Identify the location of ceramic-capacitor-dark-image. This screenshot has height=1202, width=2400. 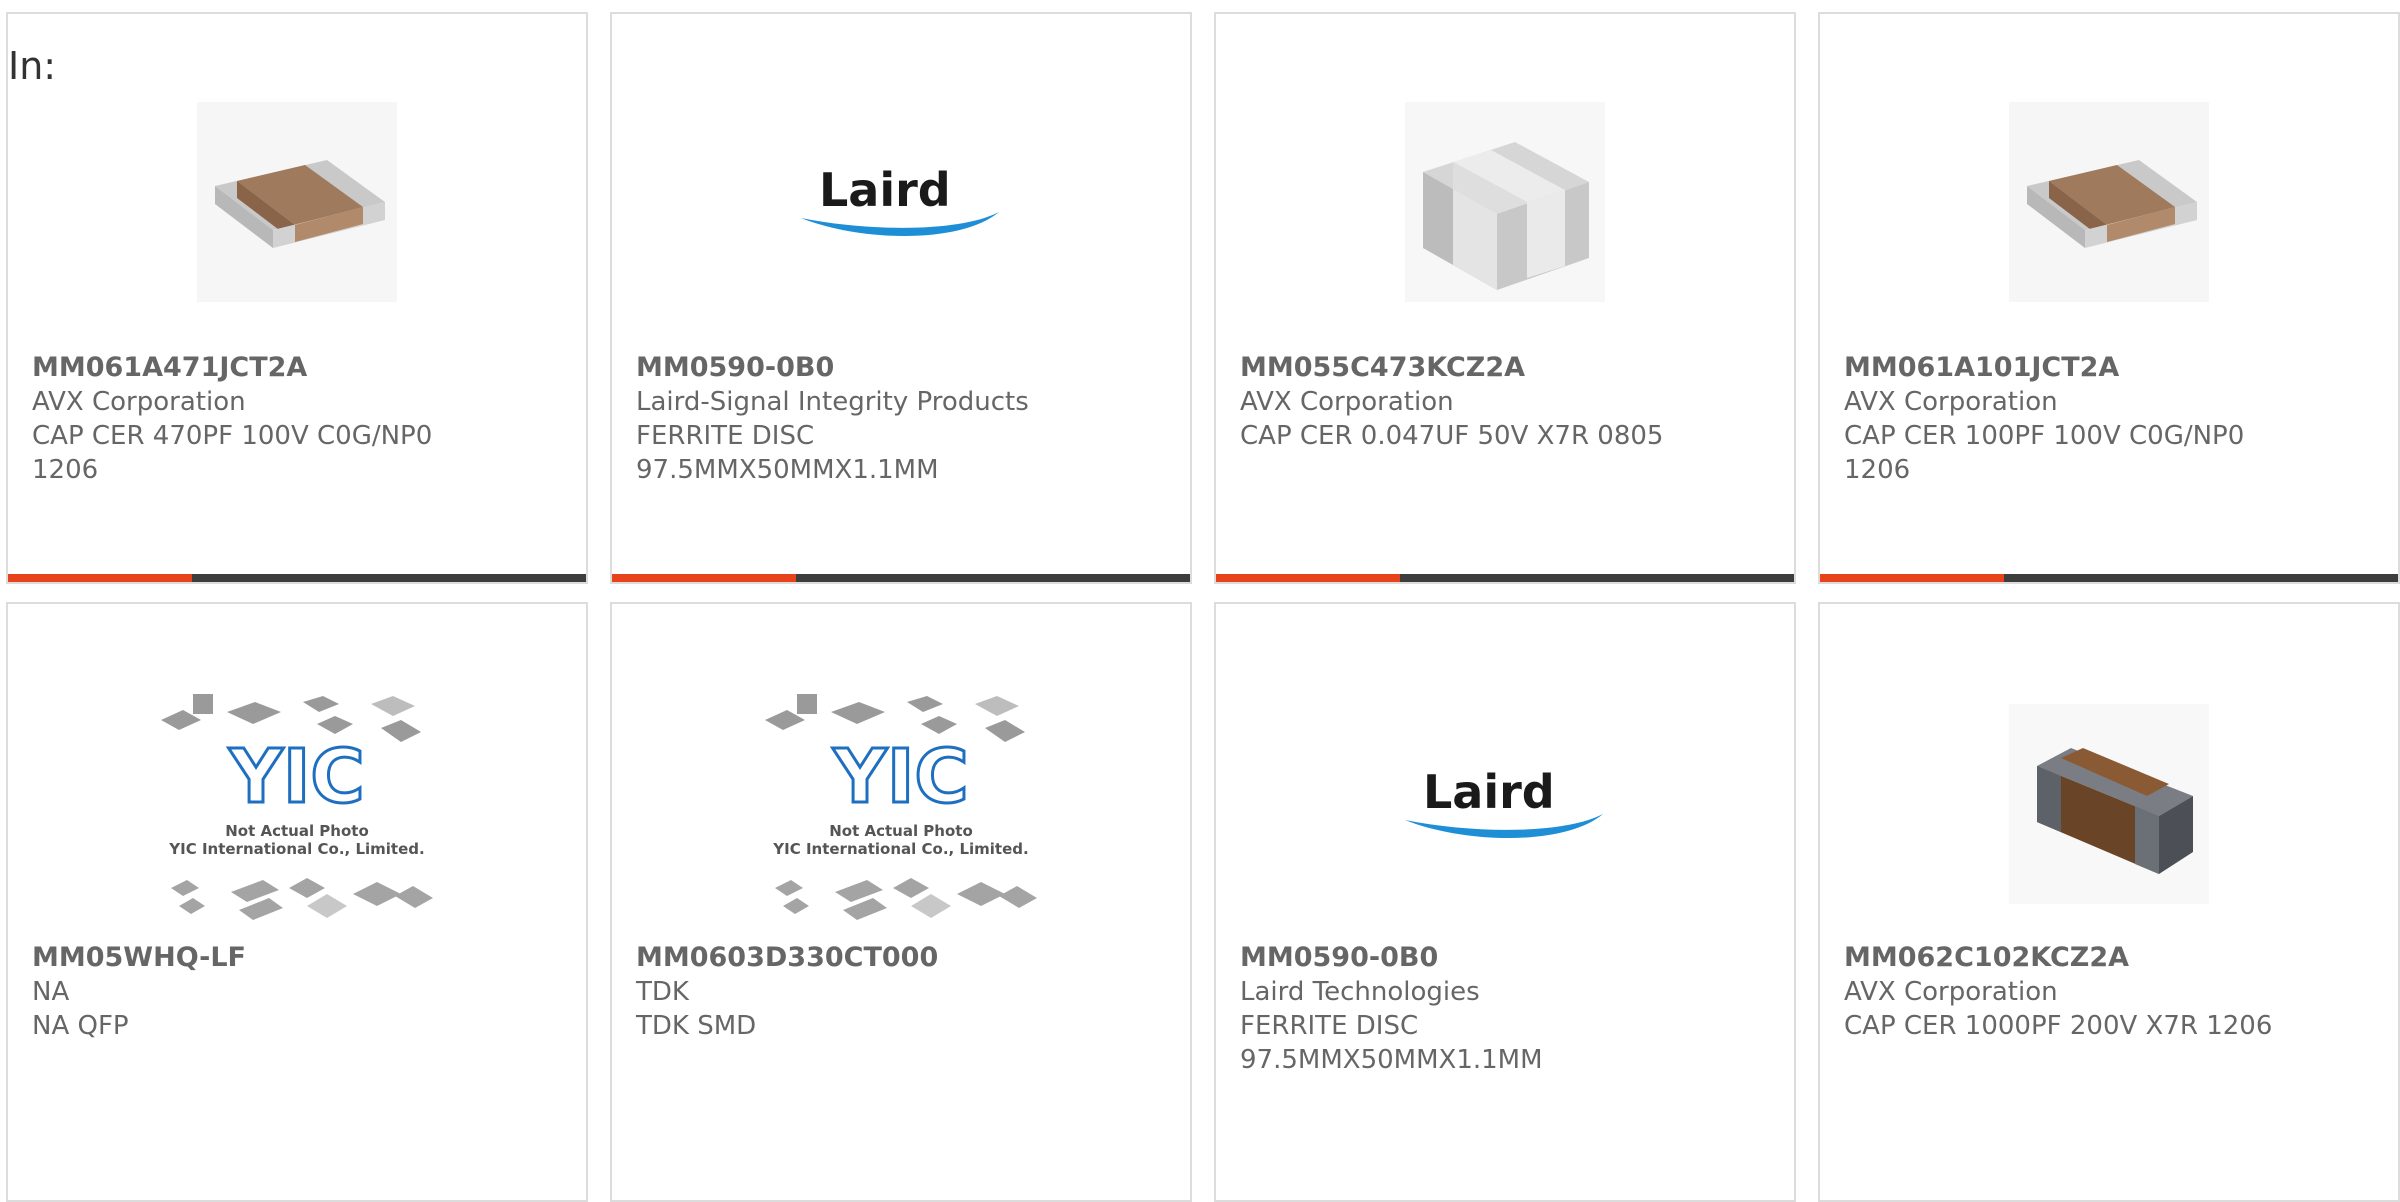
(2109, 804).